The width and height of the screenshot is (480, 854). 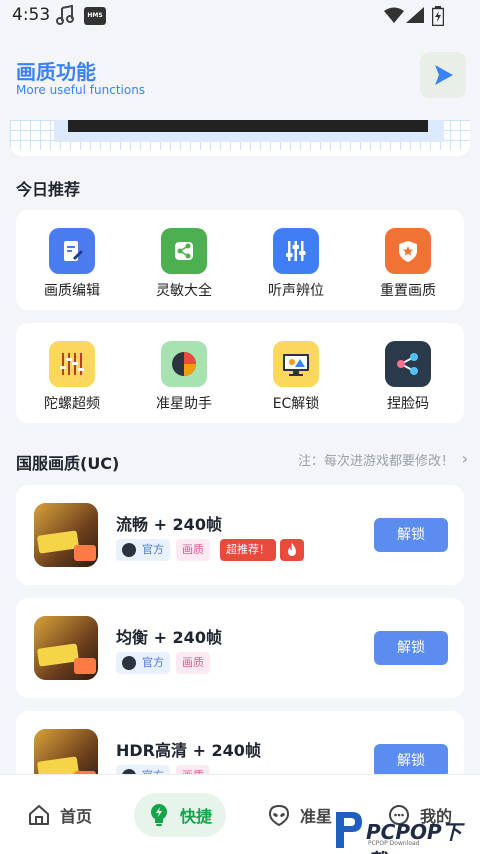 I want to click on pcpop-logo-icon, so click(x=349, y=830).